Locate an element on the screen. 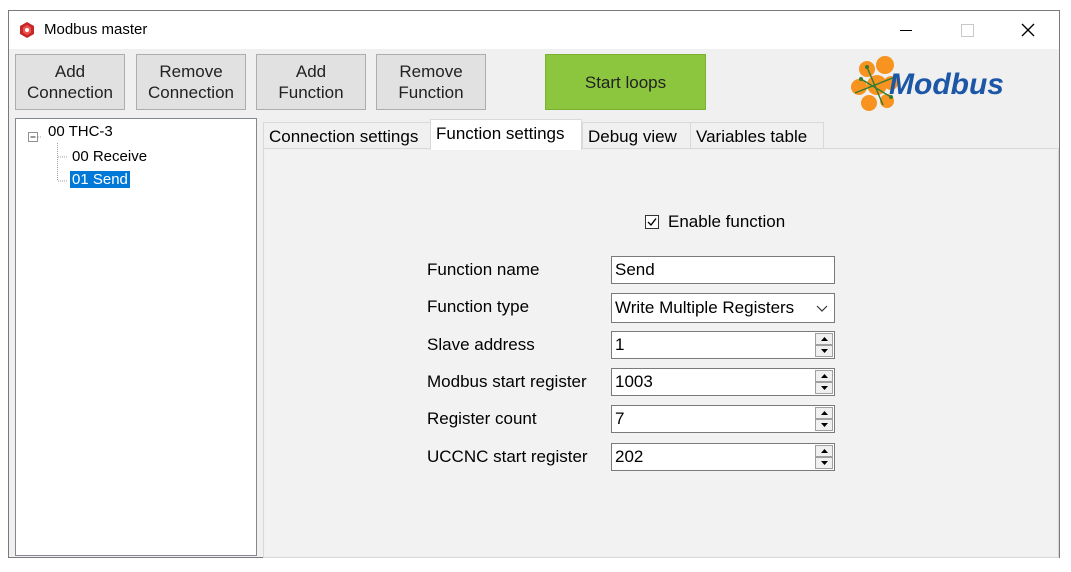 The width and height of the screenshot is (1071, 572). slave-address-spinner: 1 is located at coordinates (723, 345).